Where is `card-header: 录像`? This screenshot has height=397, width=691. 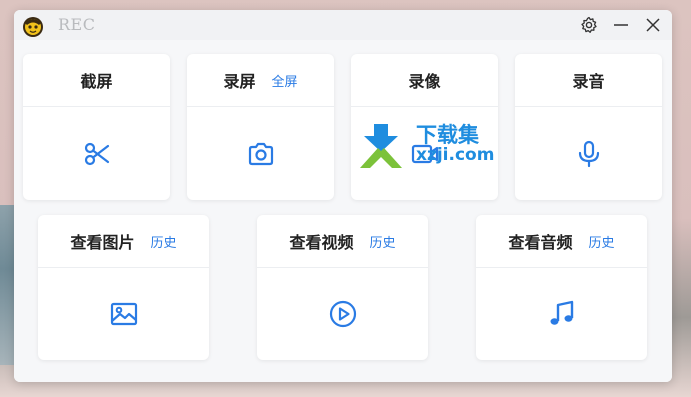 card-header: 录像 is located at coordinates (424, 80).